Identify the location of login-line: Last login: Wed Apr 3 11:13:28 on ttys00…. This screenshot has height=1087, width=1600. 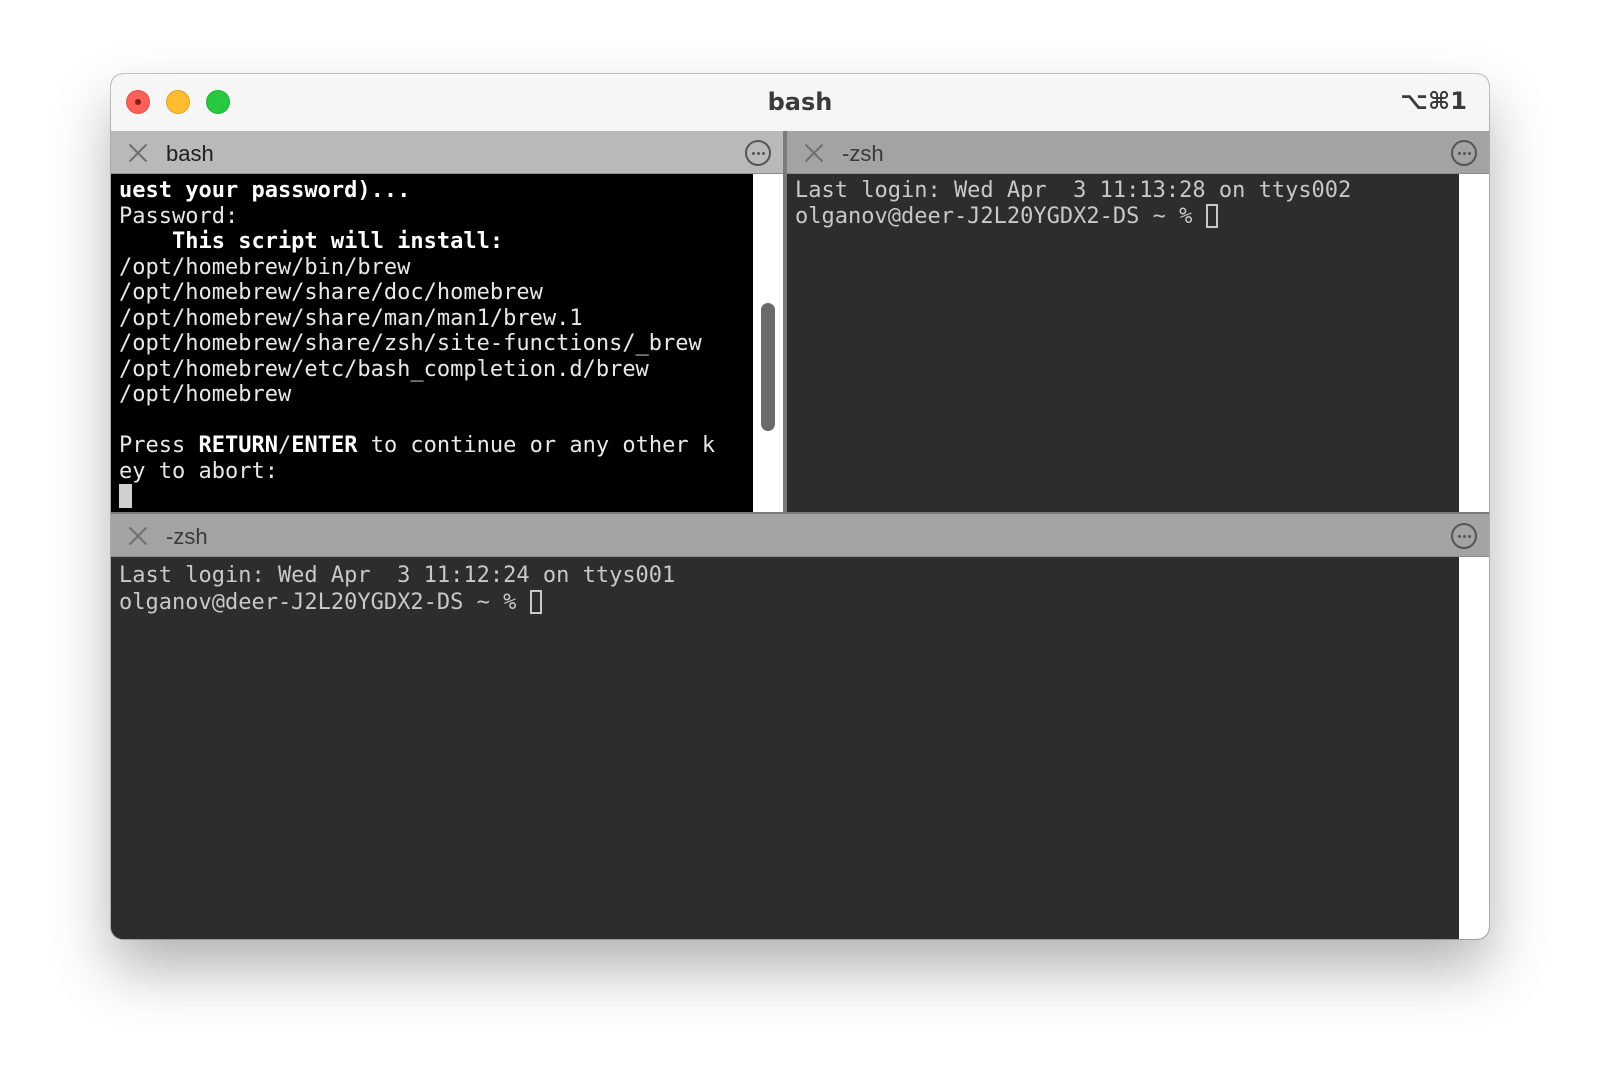
(1073, 190).